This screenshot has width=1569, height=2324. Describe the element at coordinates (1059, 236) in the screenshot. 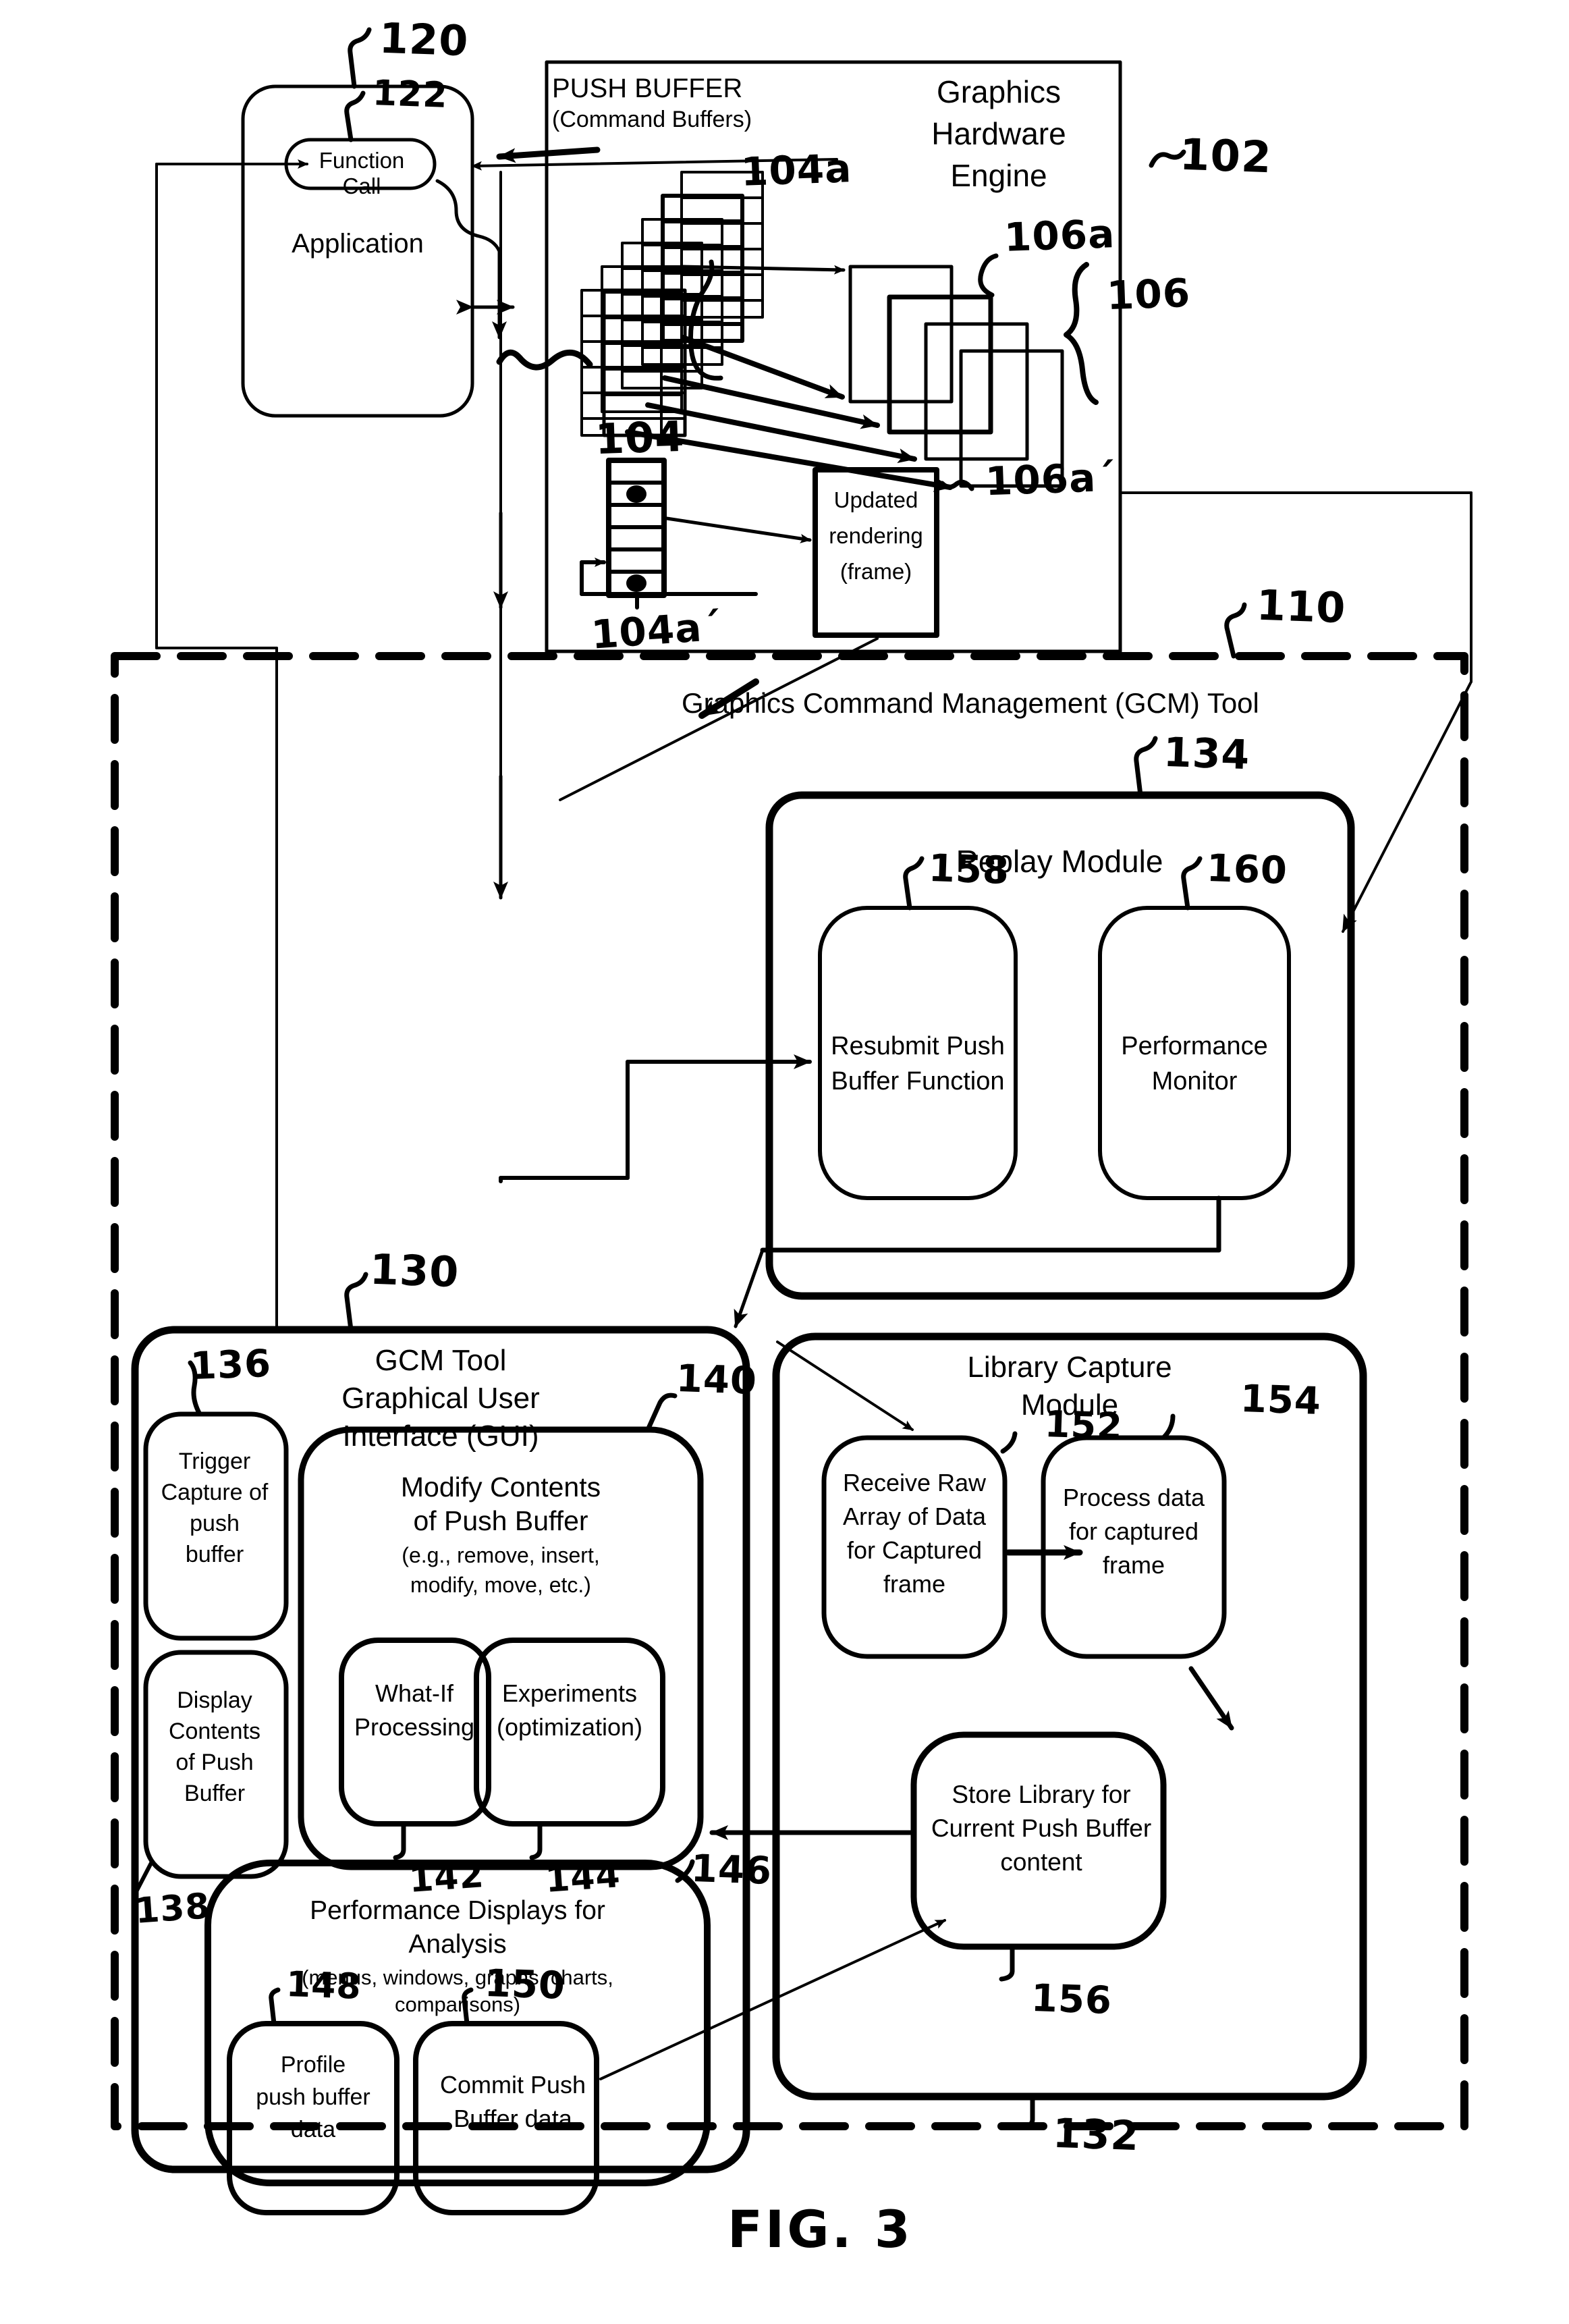

I see `ref-106a: 106a` at that location.